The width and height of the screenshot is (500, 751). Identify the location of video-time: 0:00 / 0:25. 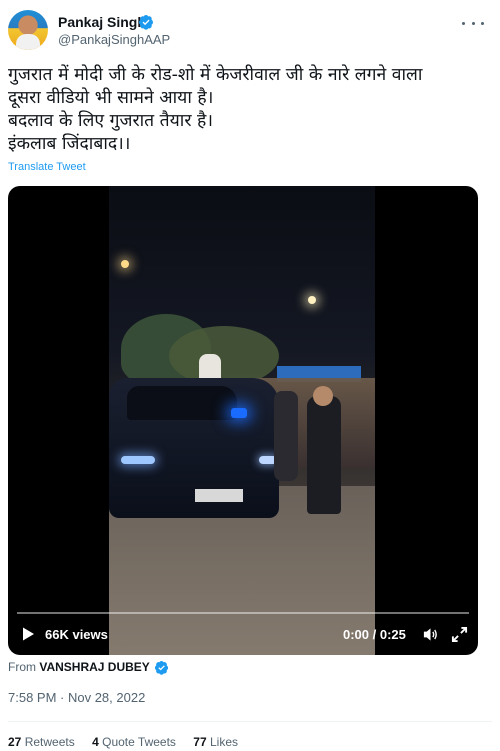
(374, 634).